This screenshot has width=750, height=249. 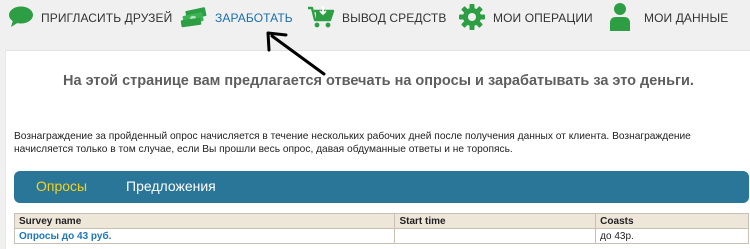 What do you see at coordinates (495, 236) in the screenshot?
I see `start-time-cell` at bounding box center [495, 236].